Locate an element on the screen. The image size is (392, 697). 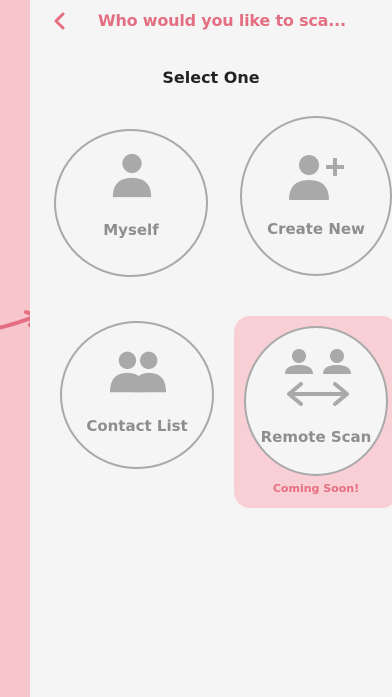
user-icon is located at coordinates (132, 175).